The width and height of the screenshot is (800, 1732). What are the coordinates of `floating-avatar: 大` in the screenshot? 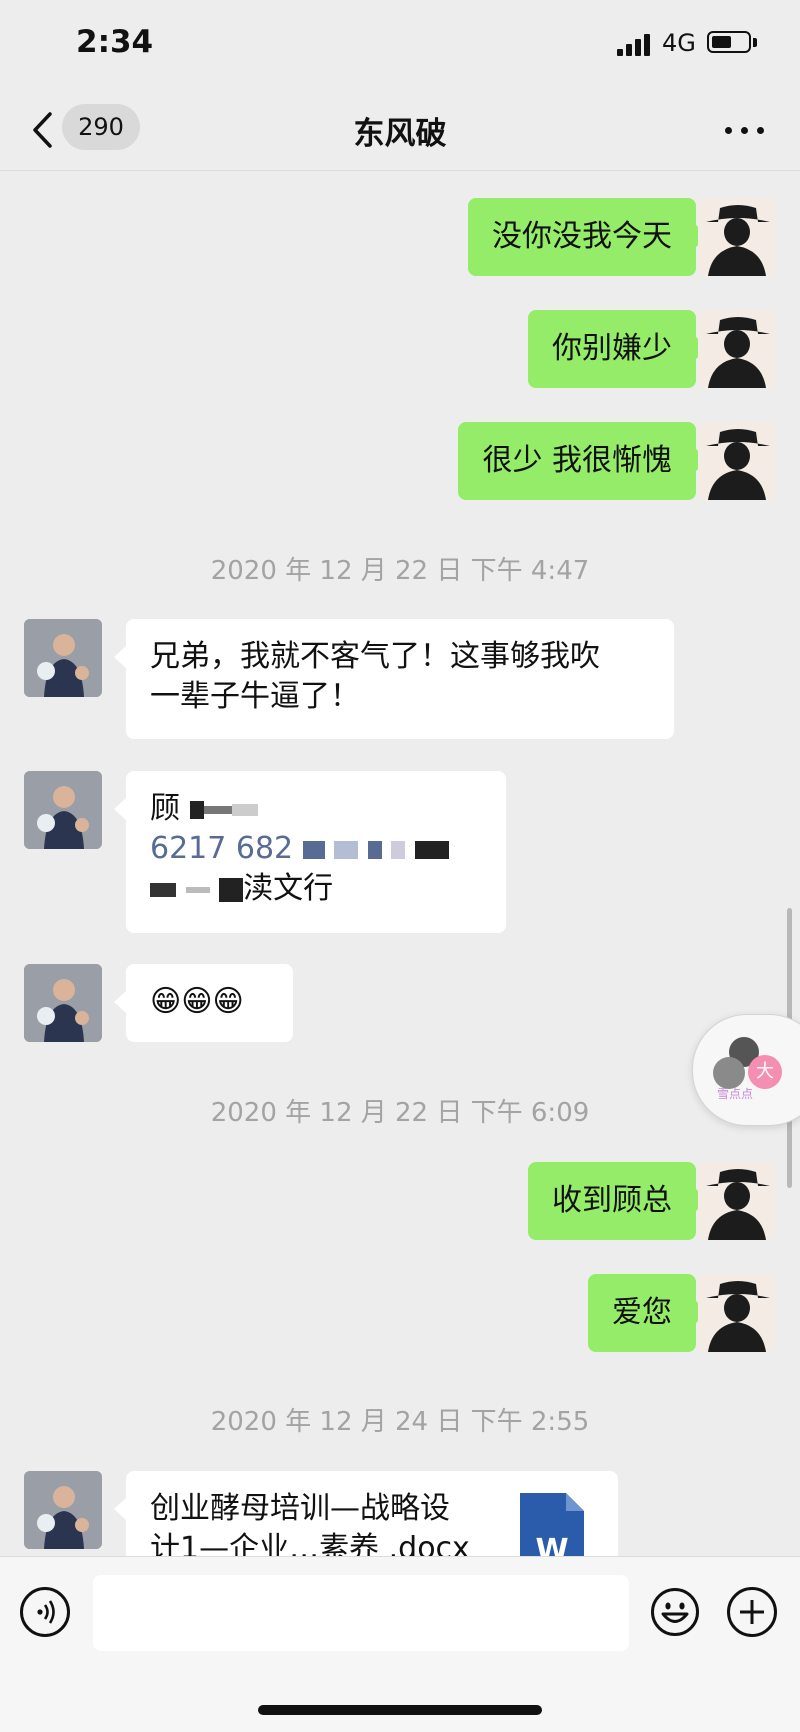 It's located at (765, 1072).